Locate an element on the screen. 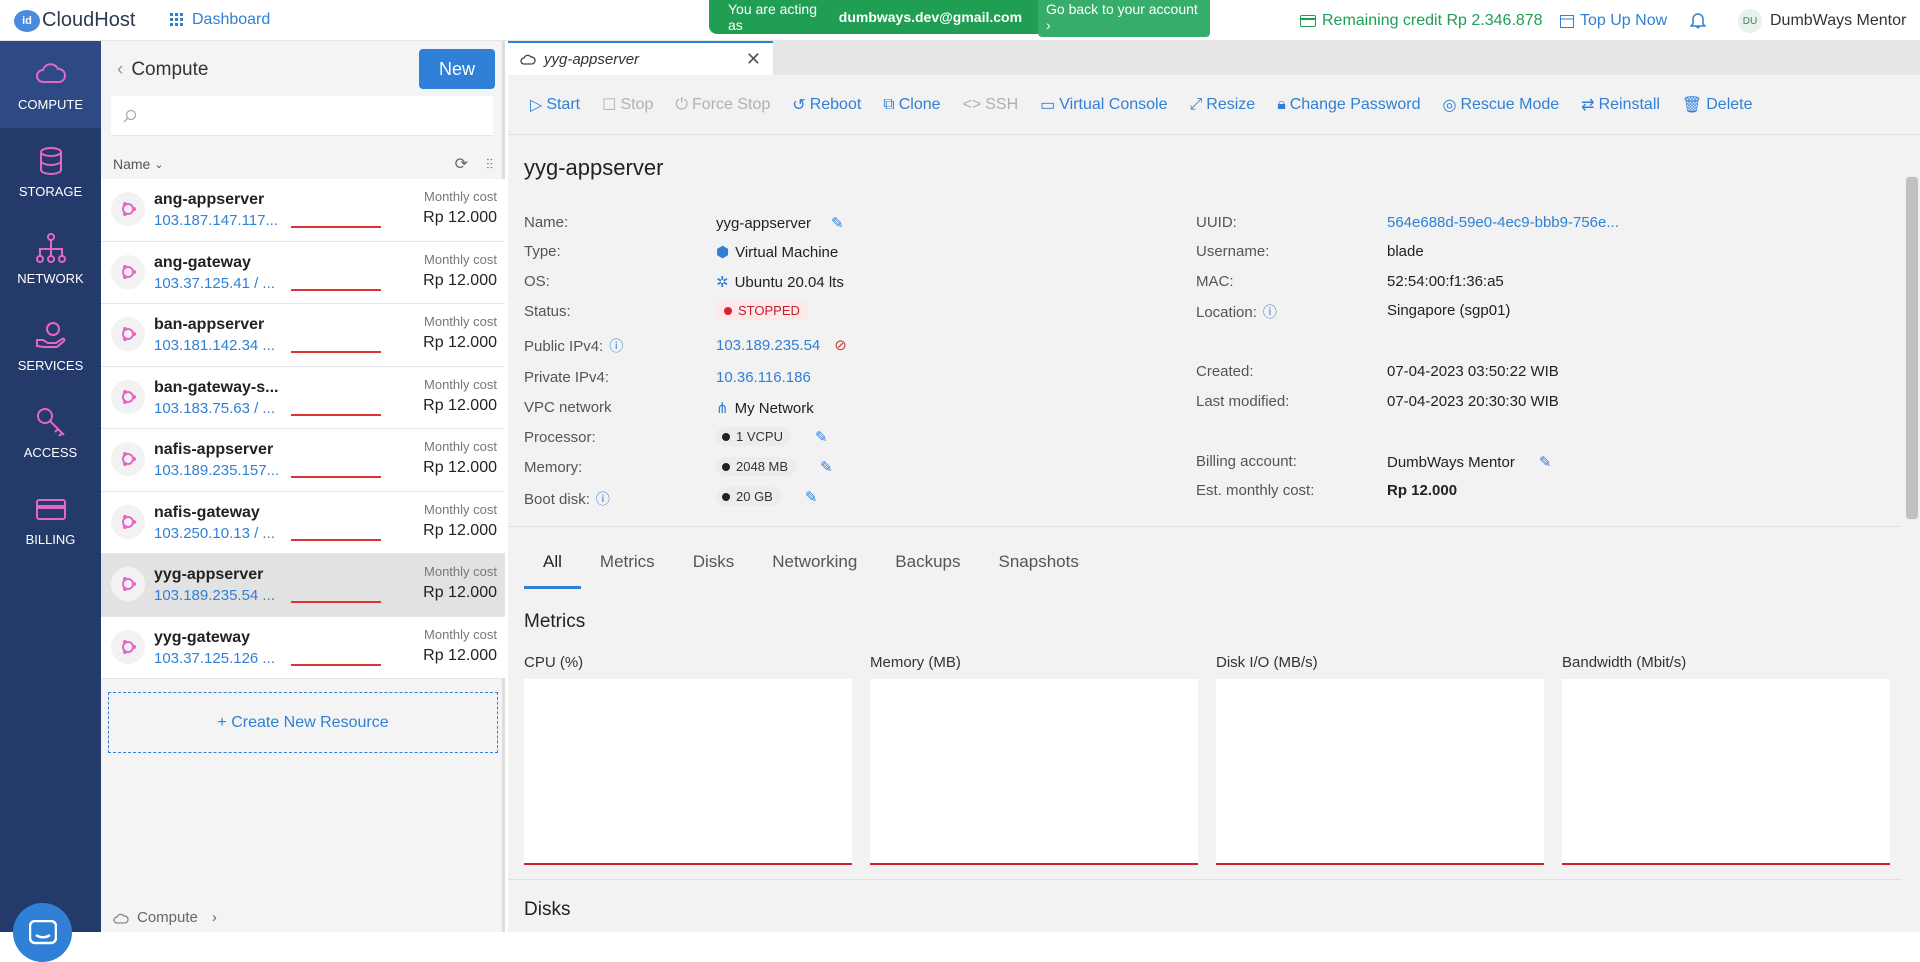  brand-logo: id CloudHost is located at coordinates (74, 20).